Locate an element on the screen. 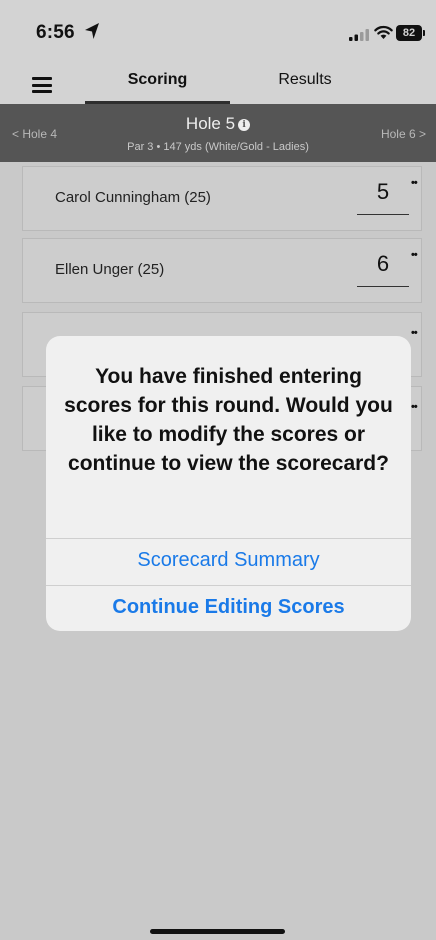 This screenshot has width=436, height=940. tab-results: Results is located at coordinates (305, 87).